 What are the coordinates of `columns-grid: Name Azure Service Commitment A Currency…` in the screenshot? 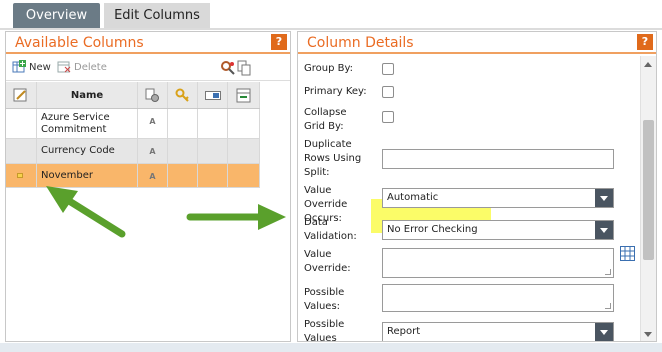 It's located at (133, 135).